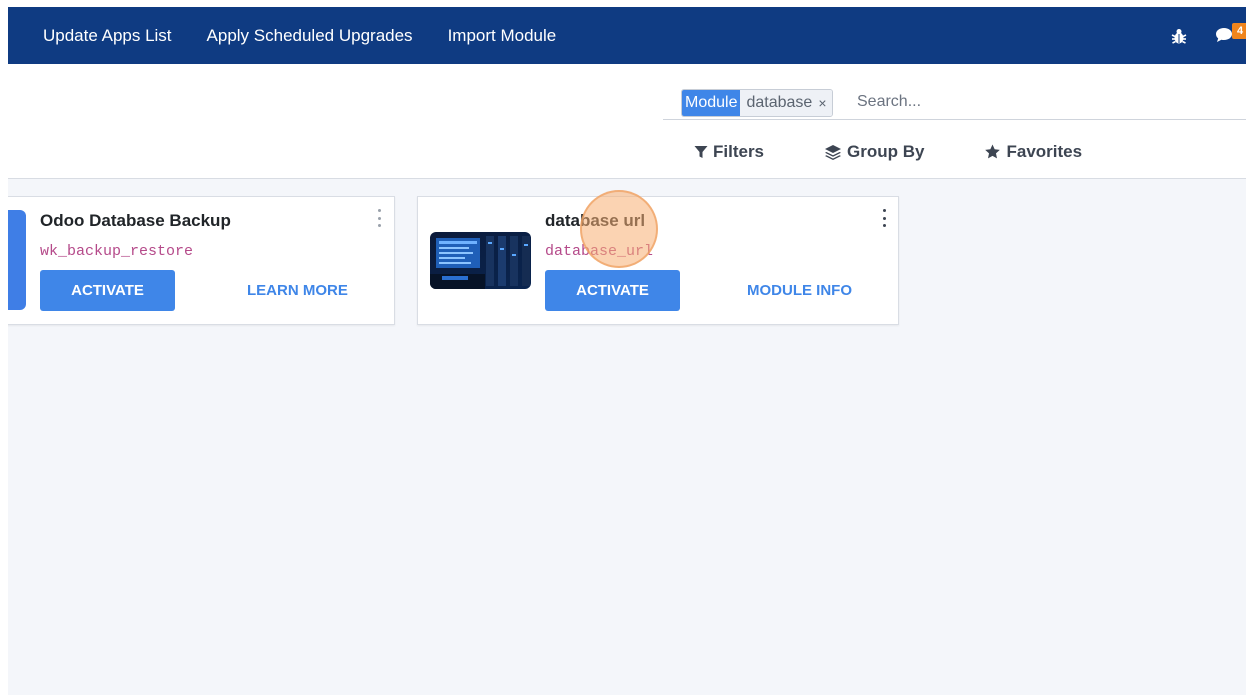 Image resolution: width=1246 pixels, height=695 pixels. Describe the element at coordinates (599, 251) in the screenshot. I see `module-technical-name: database_url` at that location.